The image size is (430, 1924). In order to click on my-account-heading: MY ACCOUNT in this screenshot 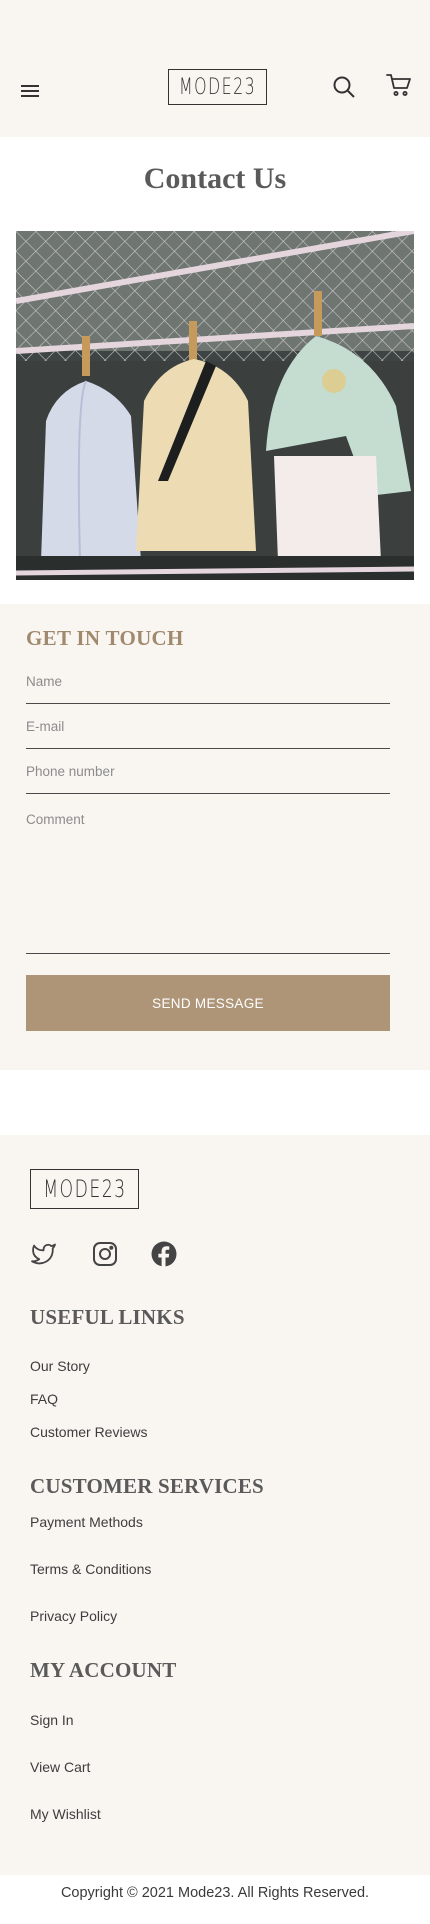, I will do `click(103, 1670)`.